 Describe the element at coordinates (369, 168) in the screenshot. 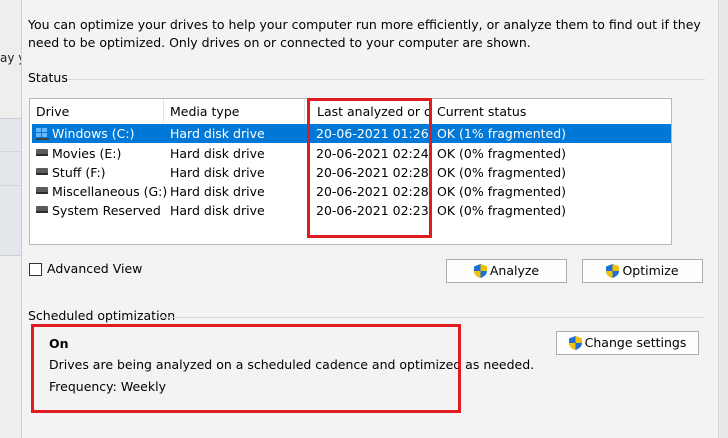

I see `last-analyzed-highlight` at that location.